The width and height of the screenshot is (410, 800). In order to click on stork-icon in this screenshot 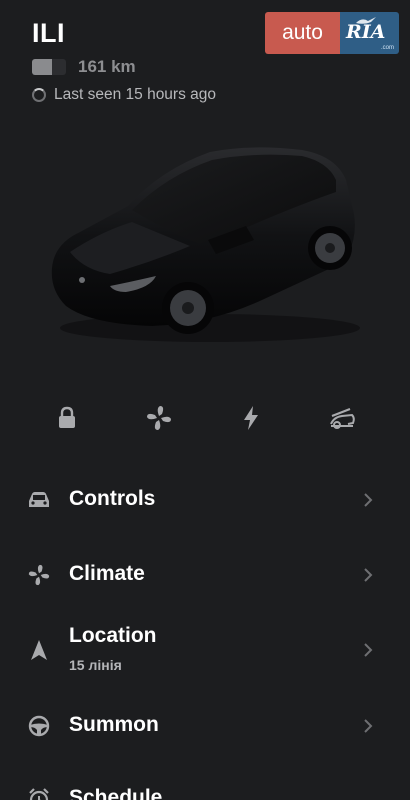, I will do `click(366, 20)`.